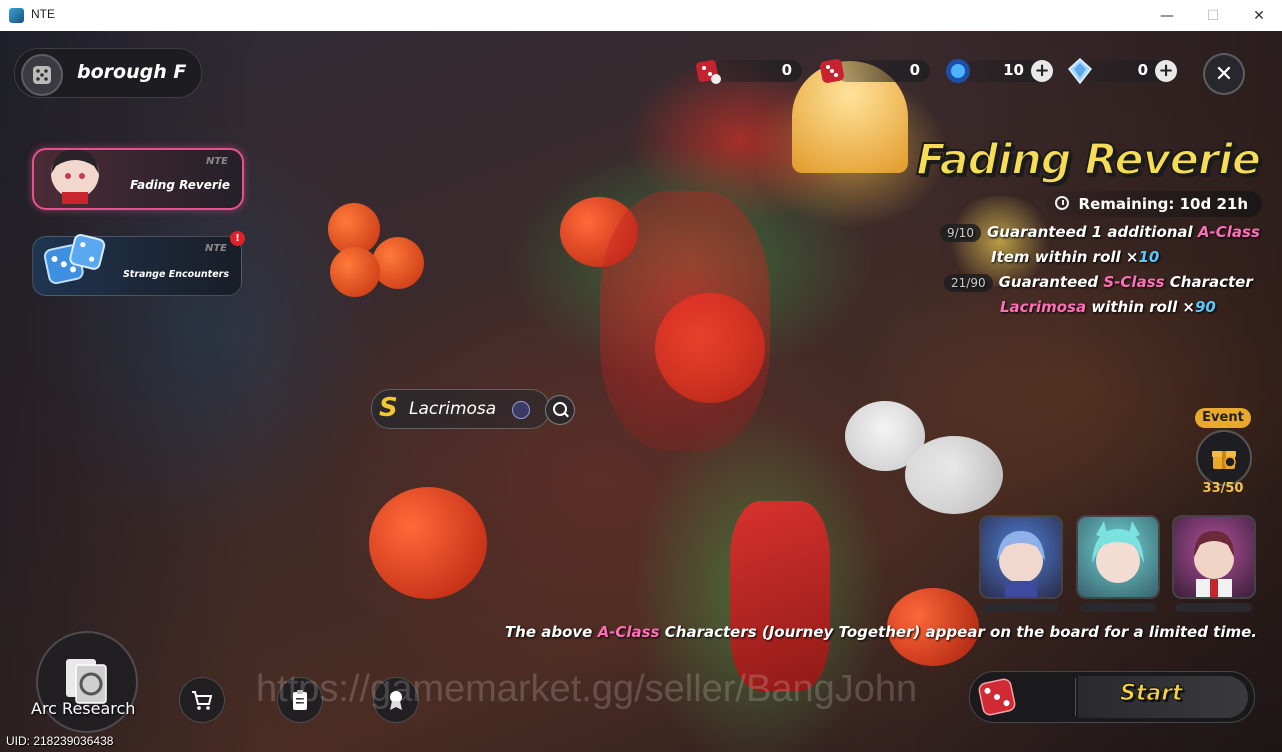  What do you see at coordinates (388, 408) in the screenshot?
I see `s-rank-badge: S` at bounding box center [388, 408].